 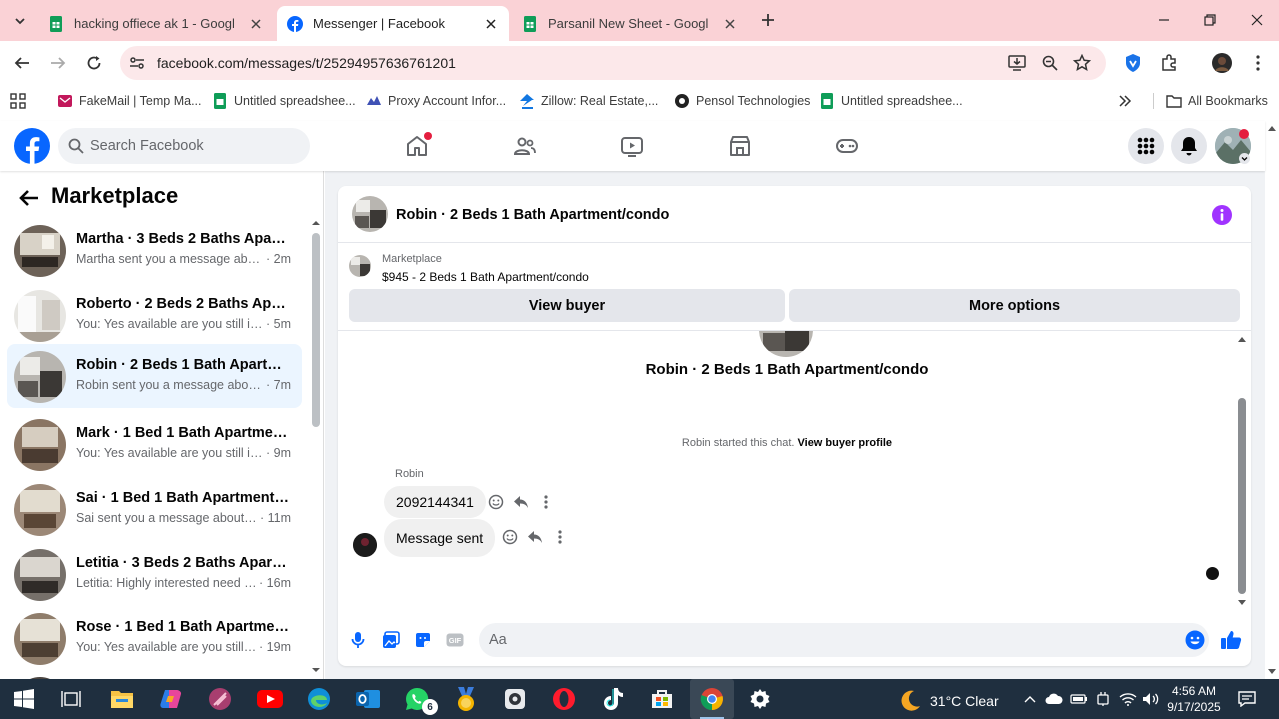 What do you see at coordinates (94, 63) in the screenshot?
I see `reload-button` at bounding box center [94, 63].